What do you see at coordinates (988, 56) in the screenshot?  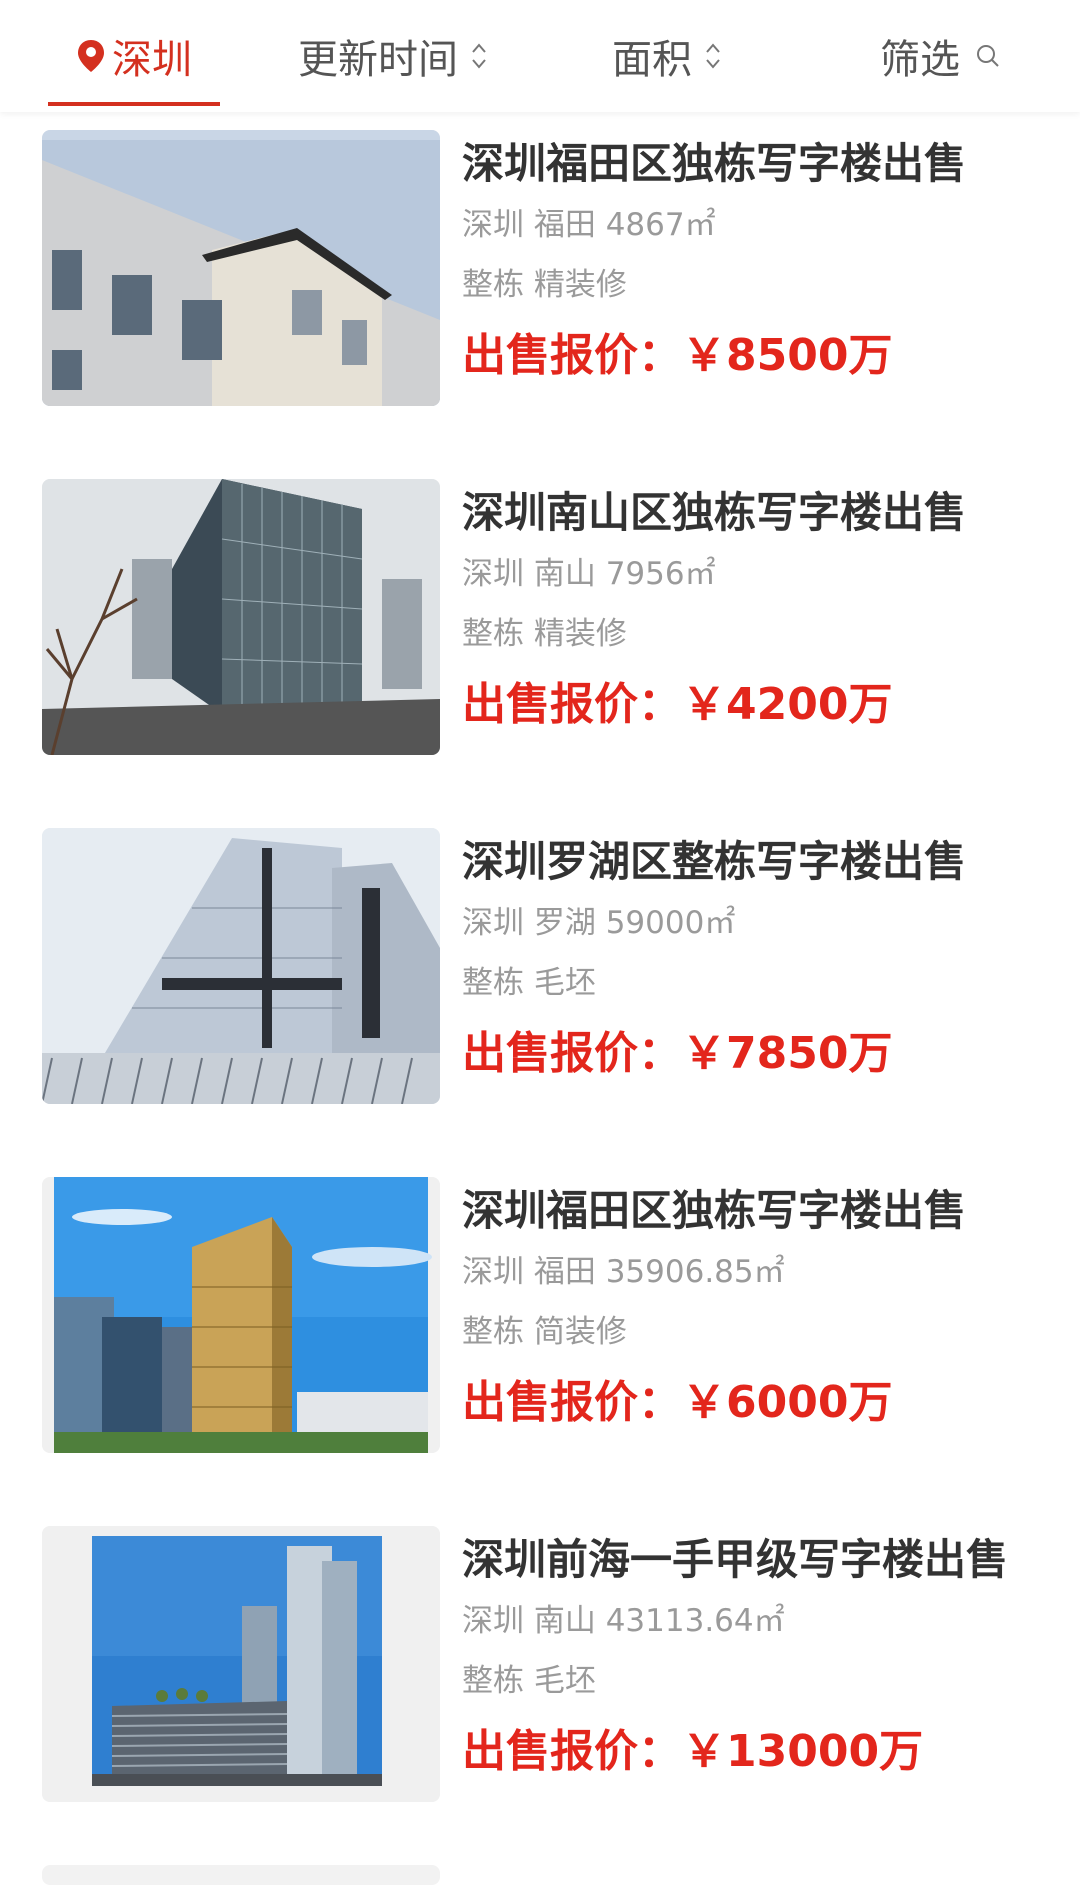 I see `search-icon` at bounding box center [988, 56].